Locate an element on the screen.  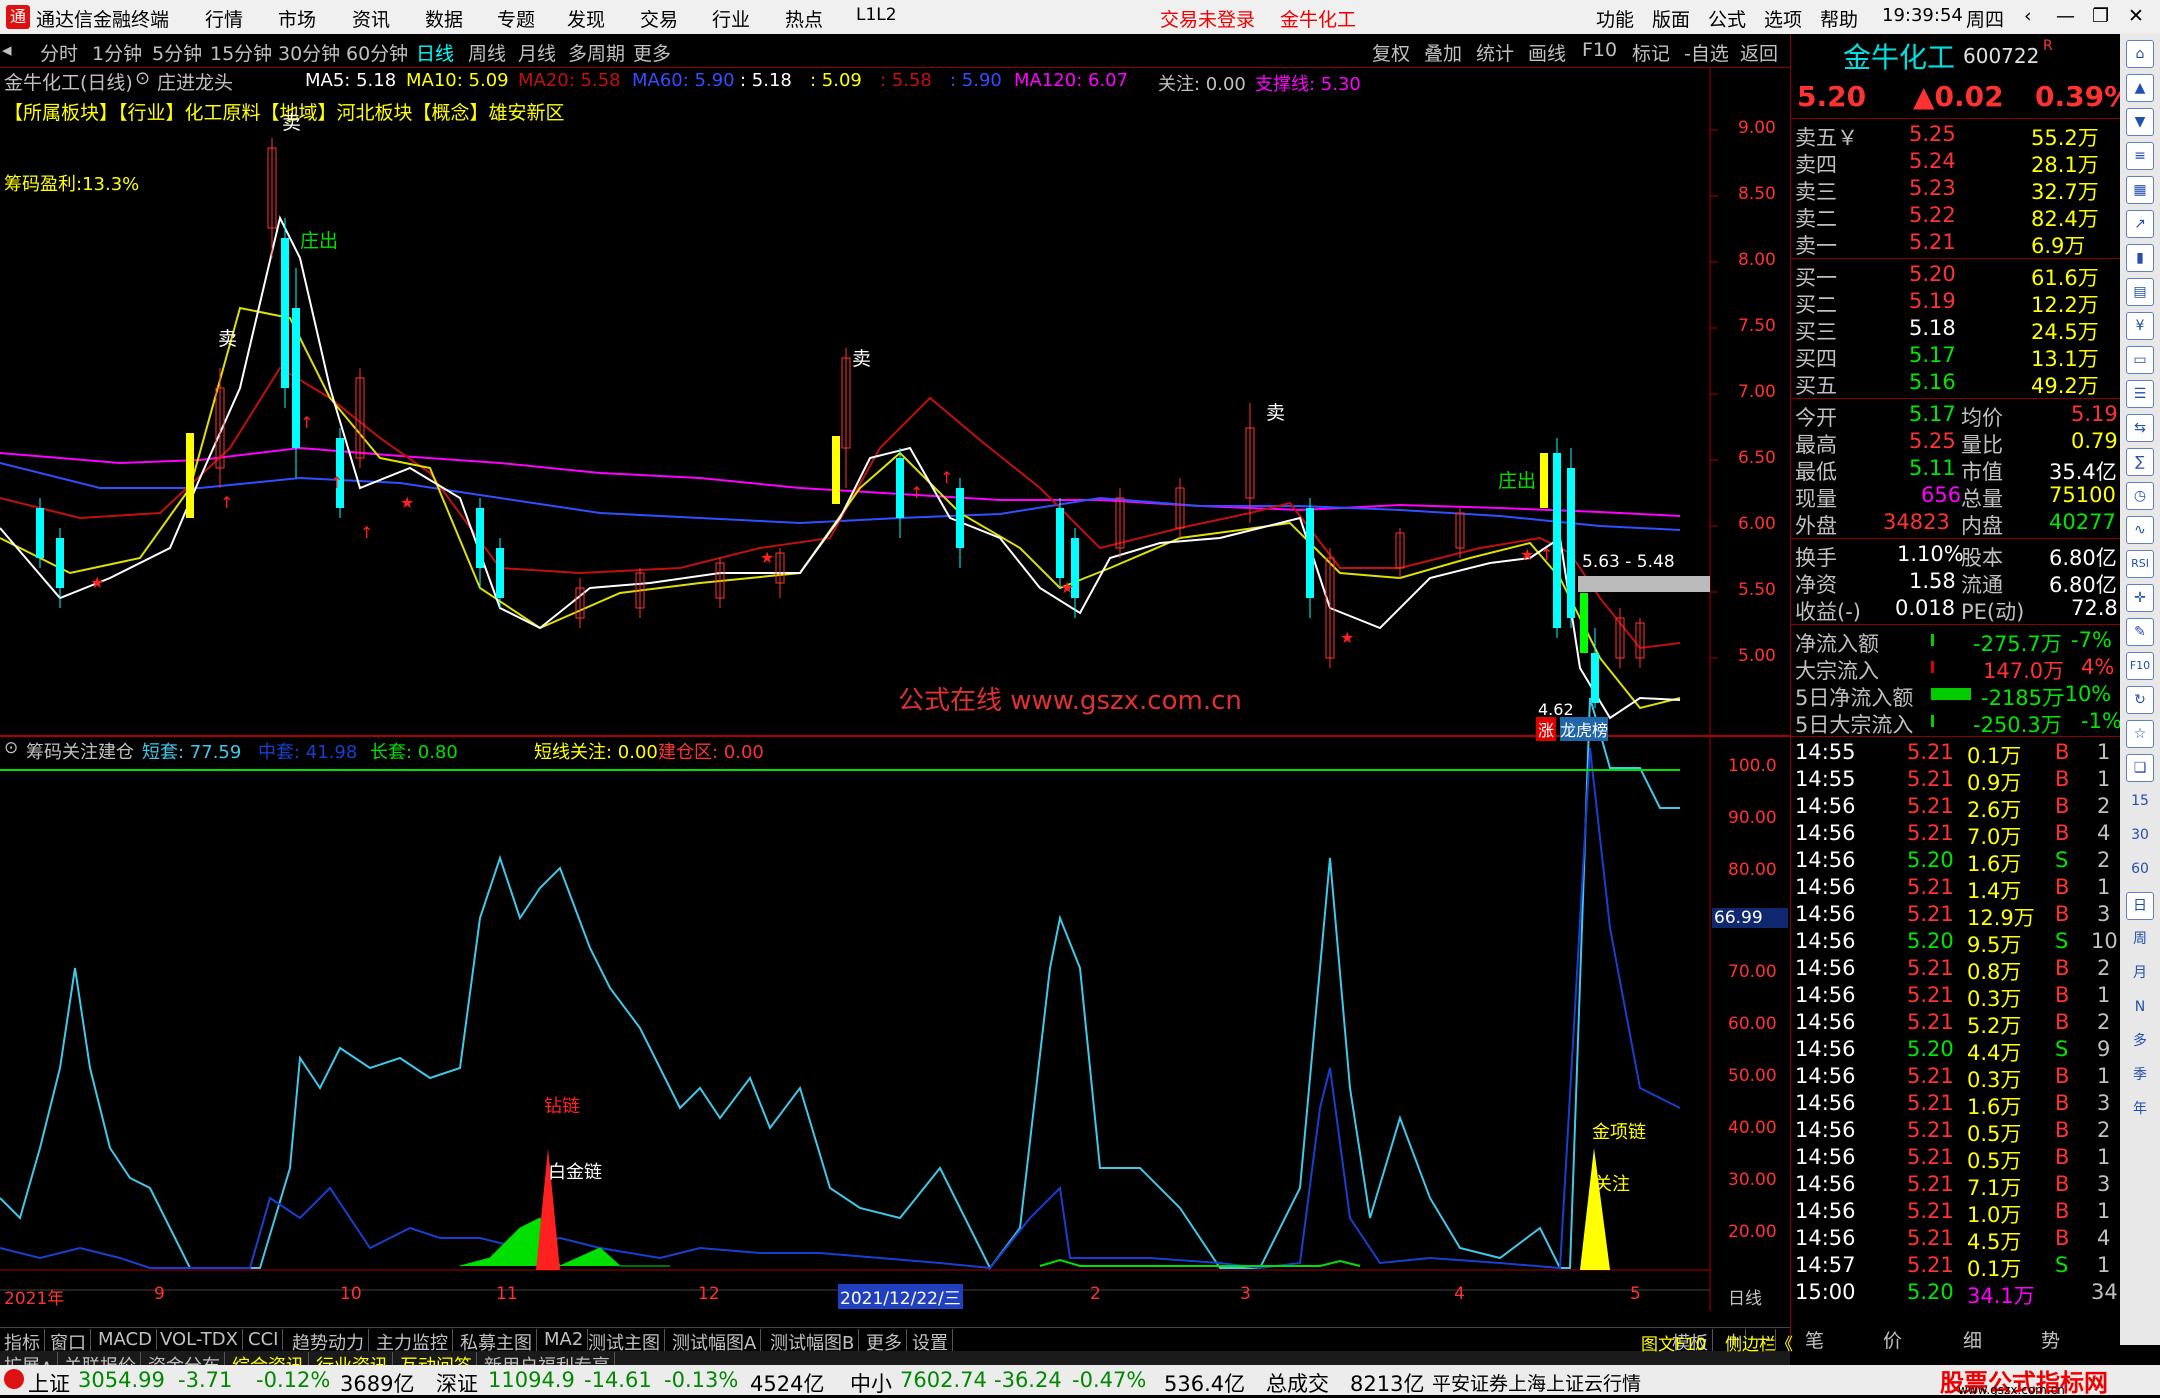
ask-row: 卖四 5.24 28.1万 is located at coordinates (1956, 163).